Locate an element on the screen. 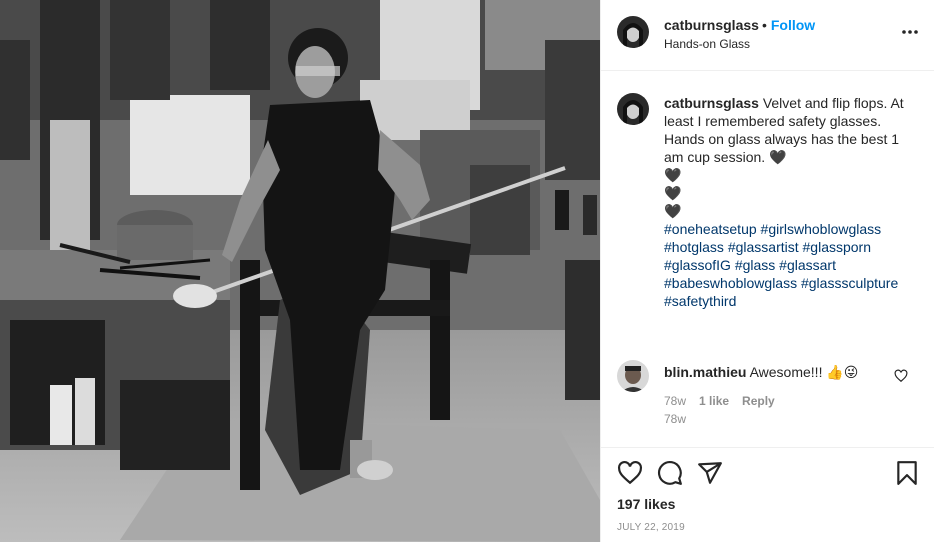 The width and height of the screenshot is (934, 543). likes-count: 197 likes is located at coordinates (646, 504).